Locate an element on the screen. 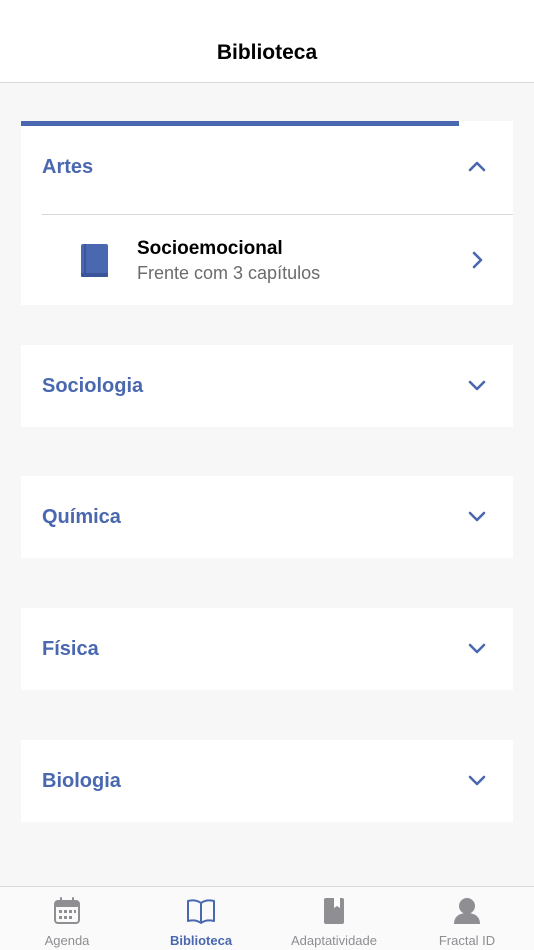  subject-header-sociologia: Sociologia is located at coordinates (267, 386).